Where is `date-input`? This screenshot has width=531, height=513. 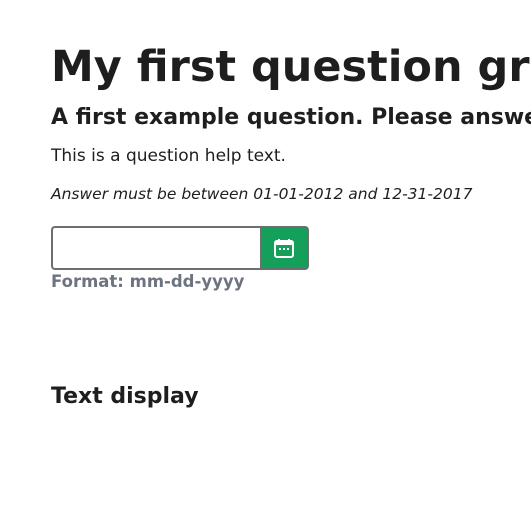 date-input is located at coordinates (155, 248).